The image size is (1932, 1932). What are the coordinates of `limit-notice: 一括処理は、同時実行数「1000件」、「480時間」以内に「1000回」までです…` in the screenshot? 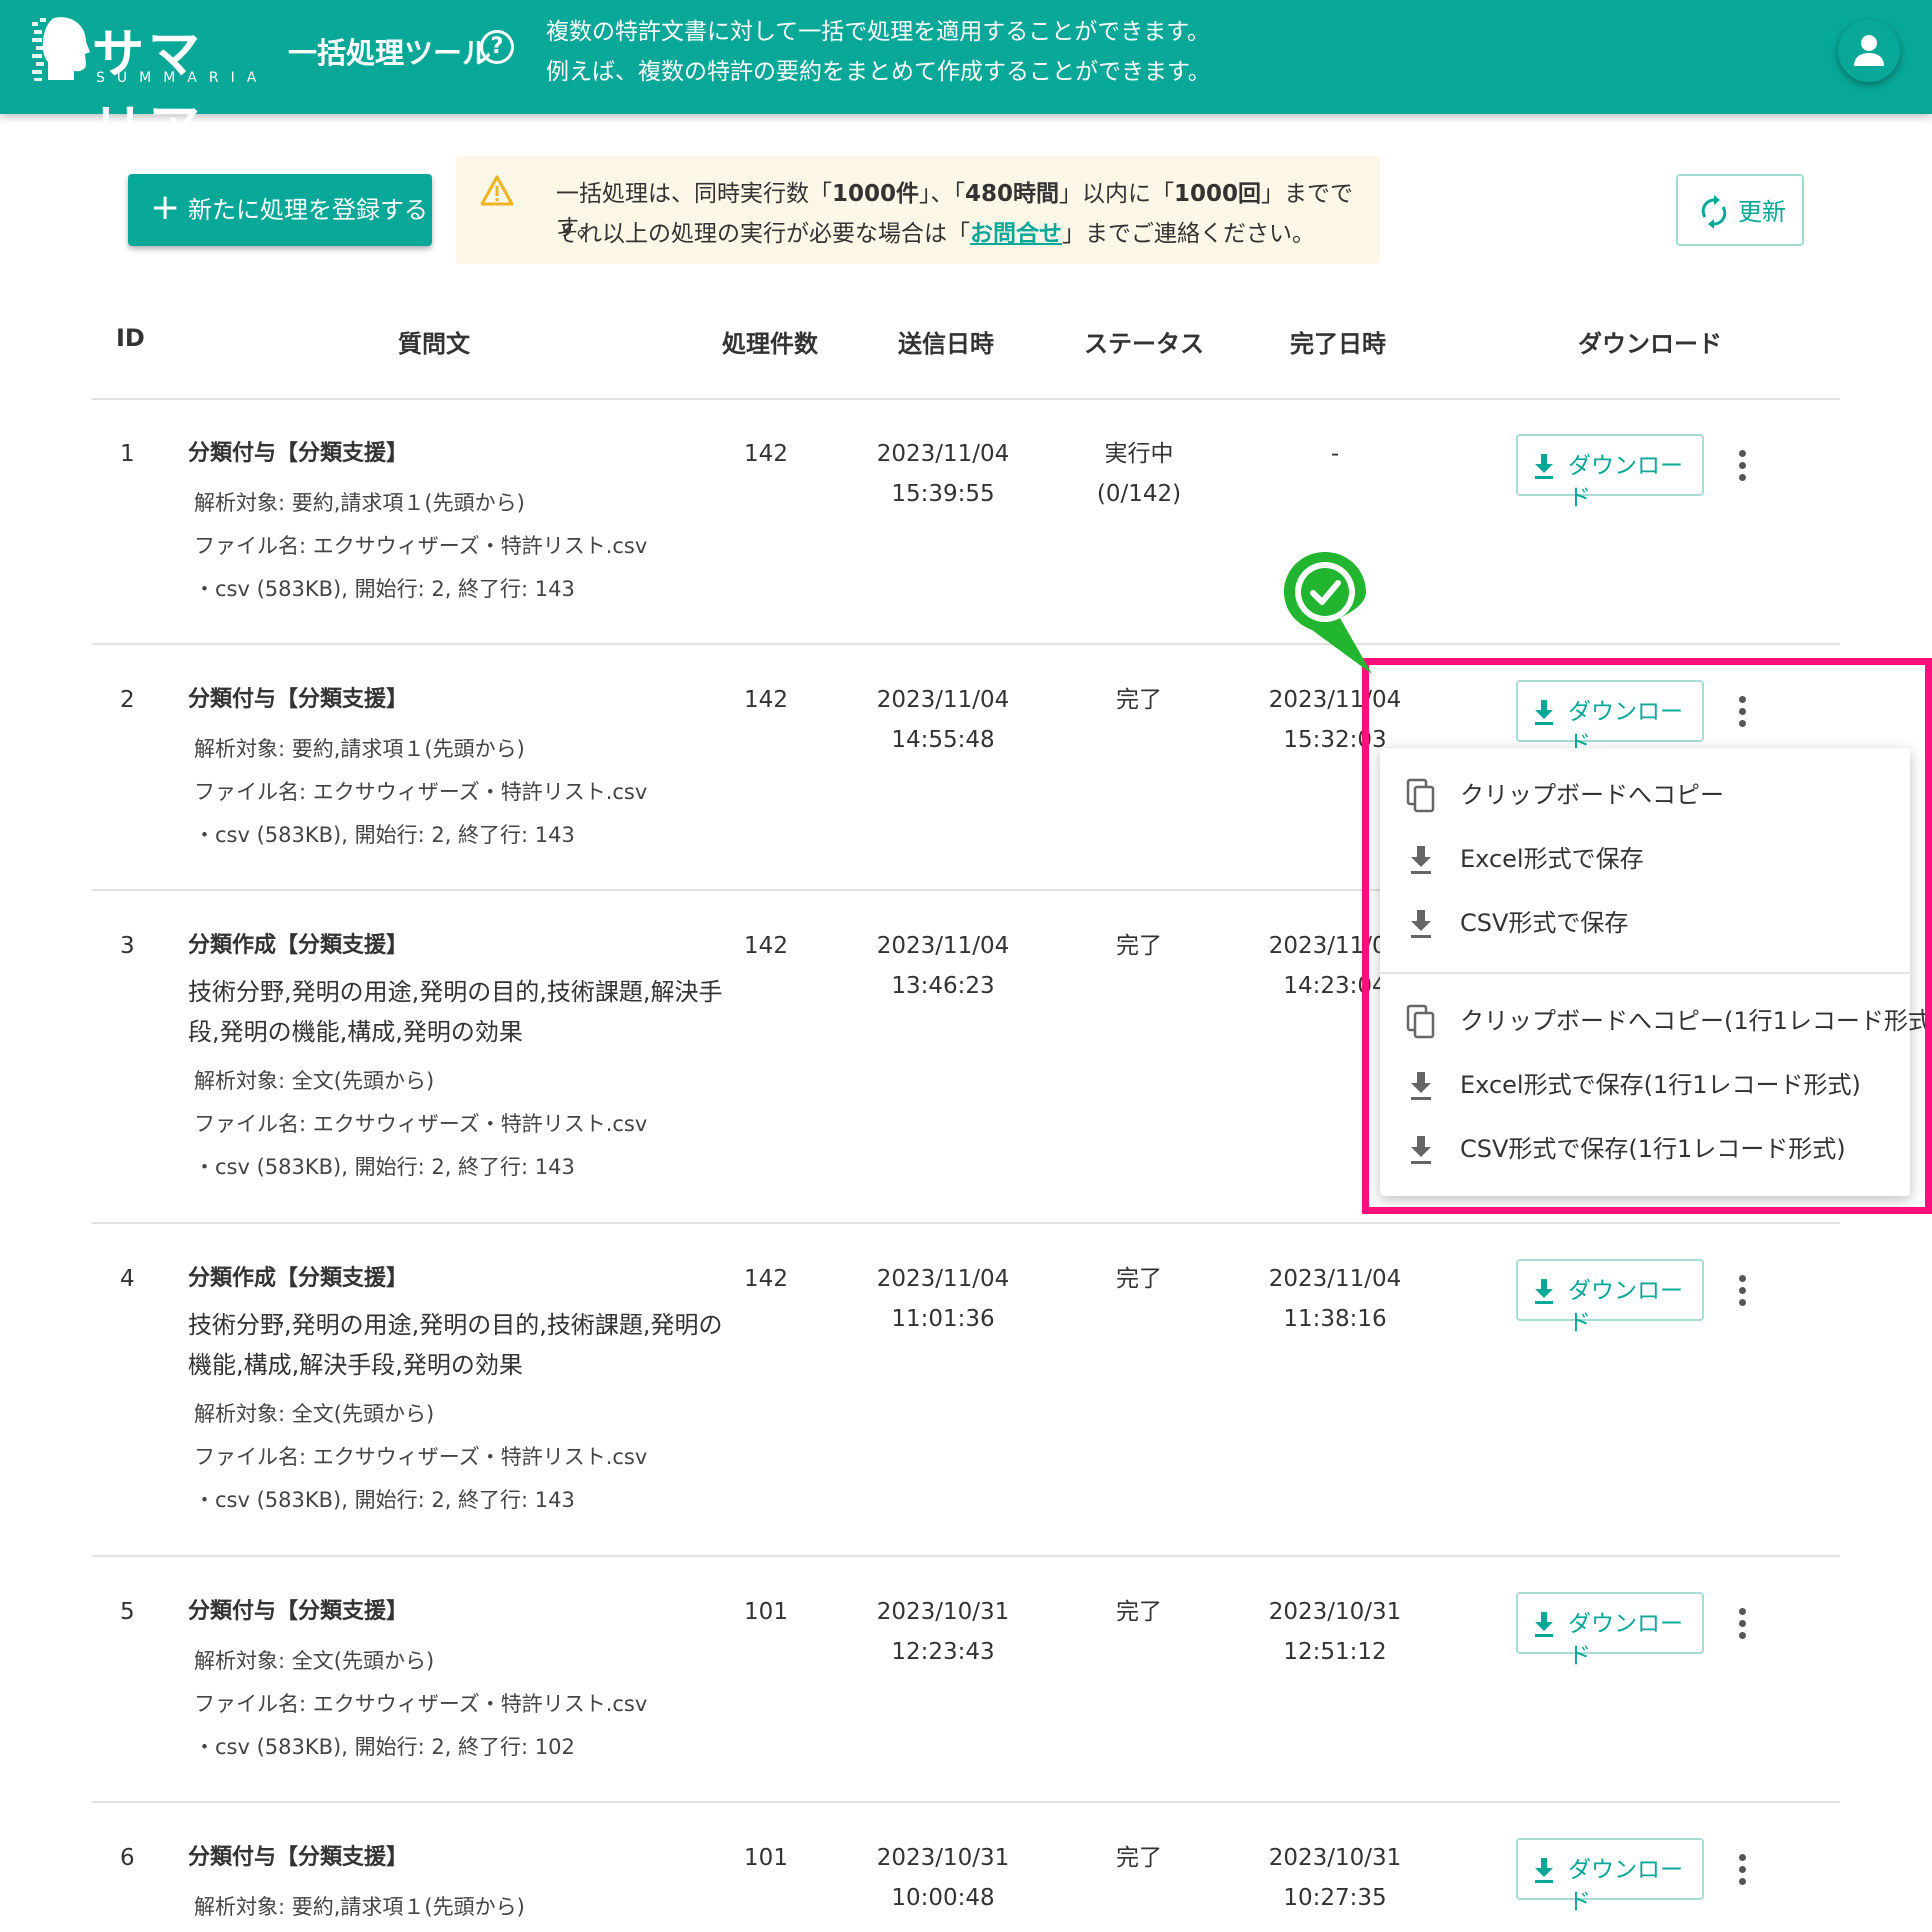 It's located at (918, 210).